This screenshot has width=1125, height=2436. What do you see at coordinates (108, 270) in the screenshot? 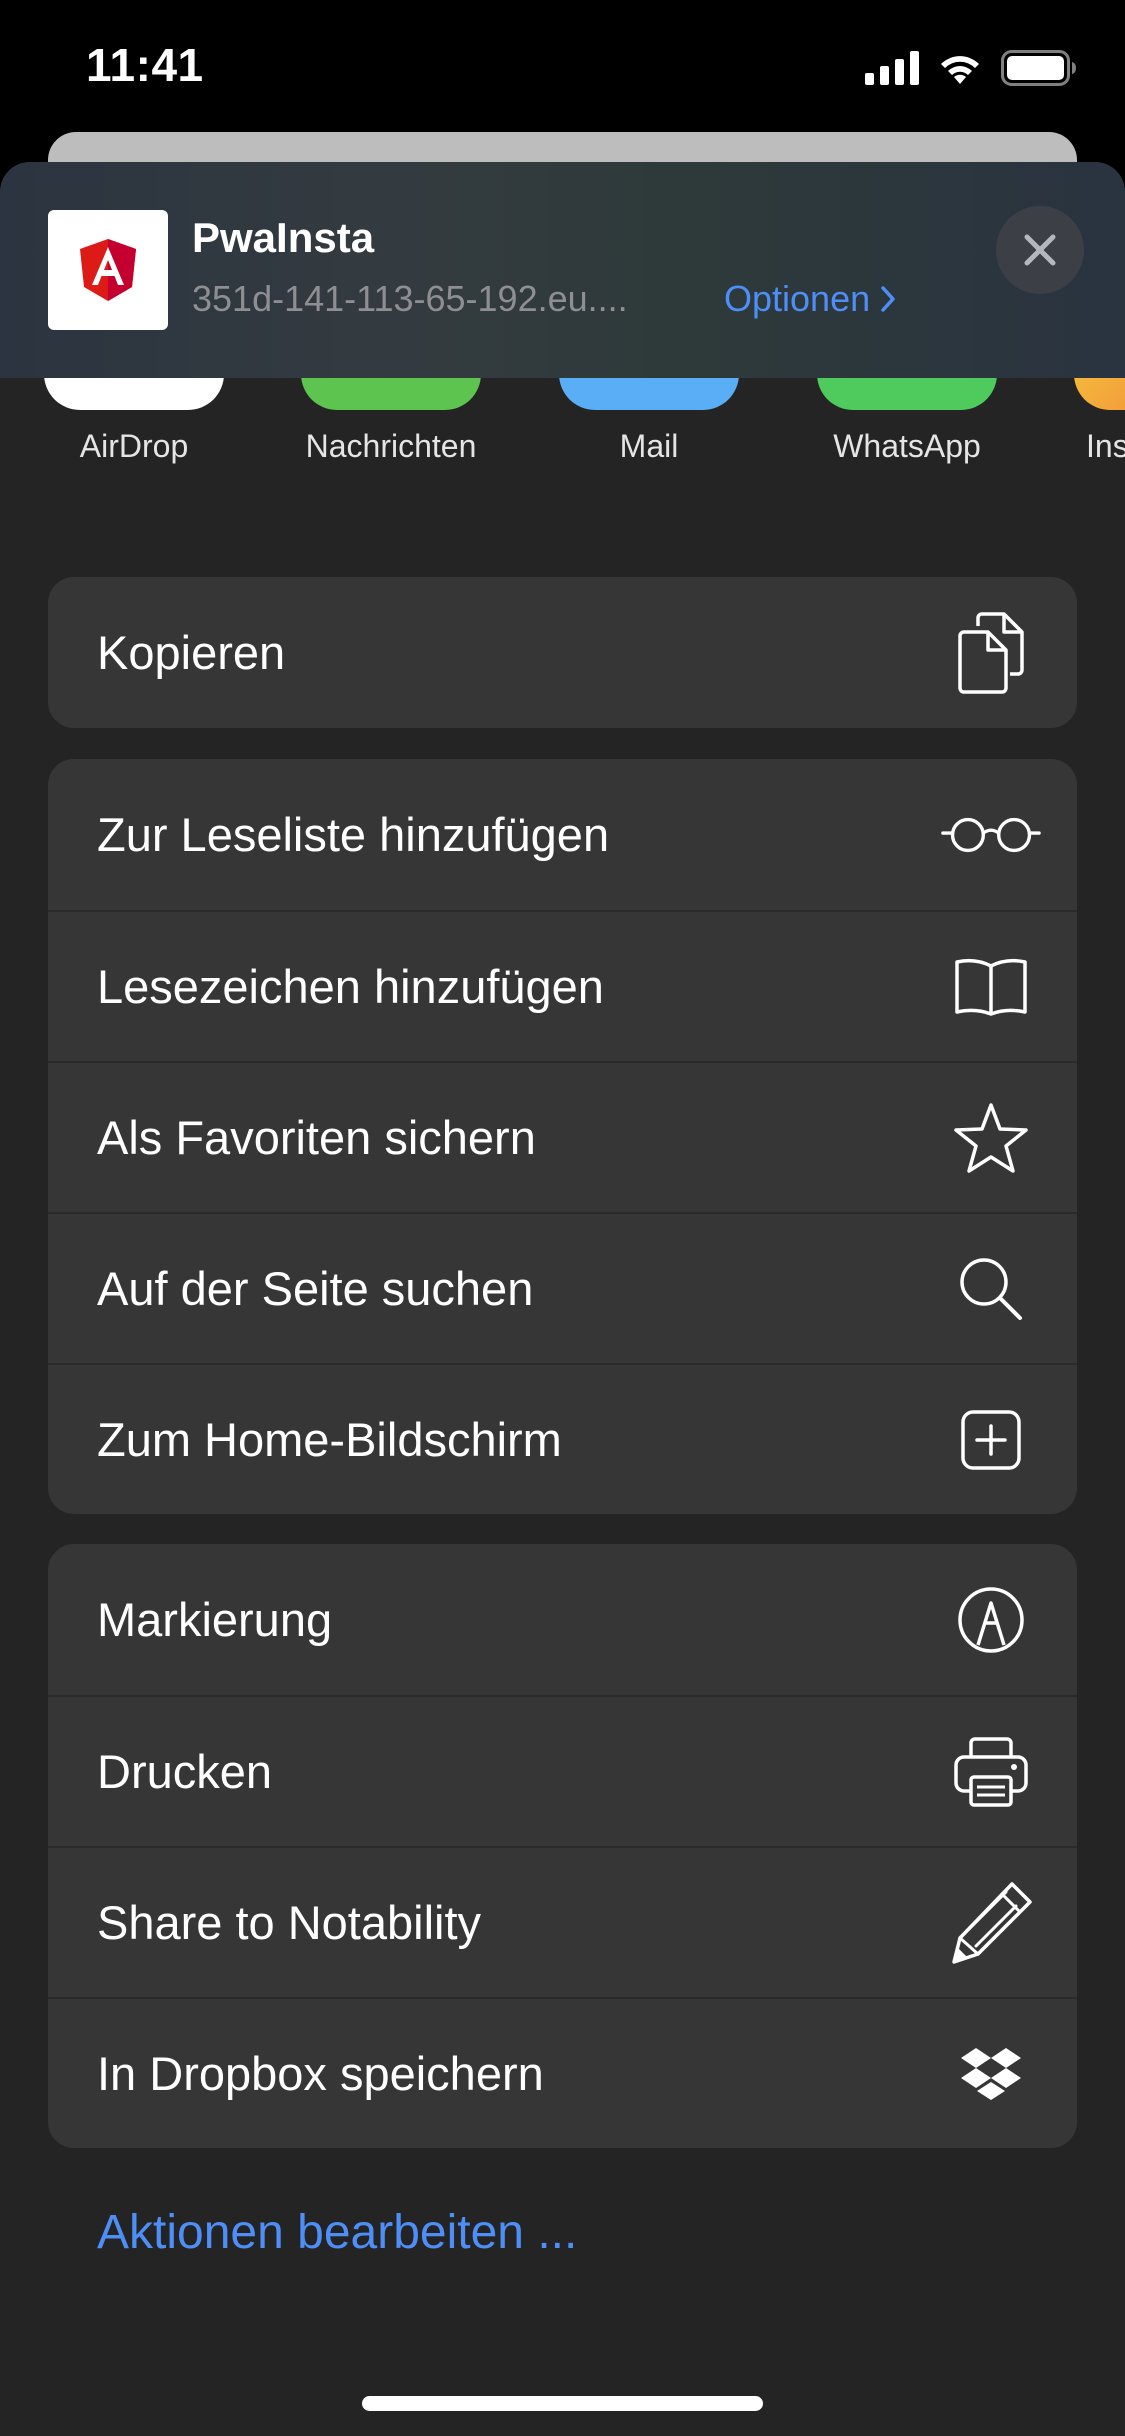
I see `angular-logo-icon` at bounding box center [108, 270].